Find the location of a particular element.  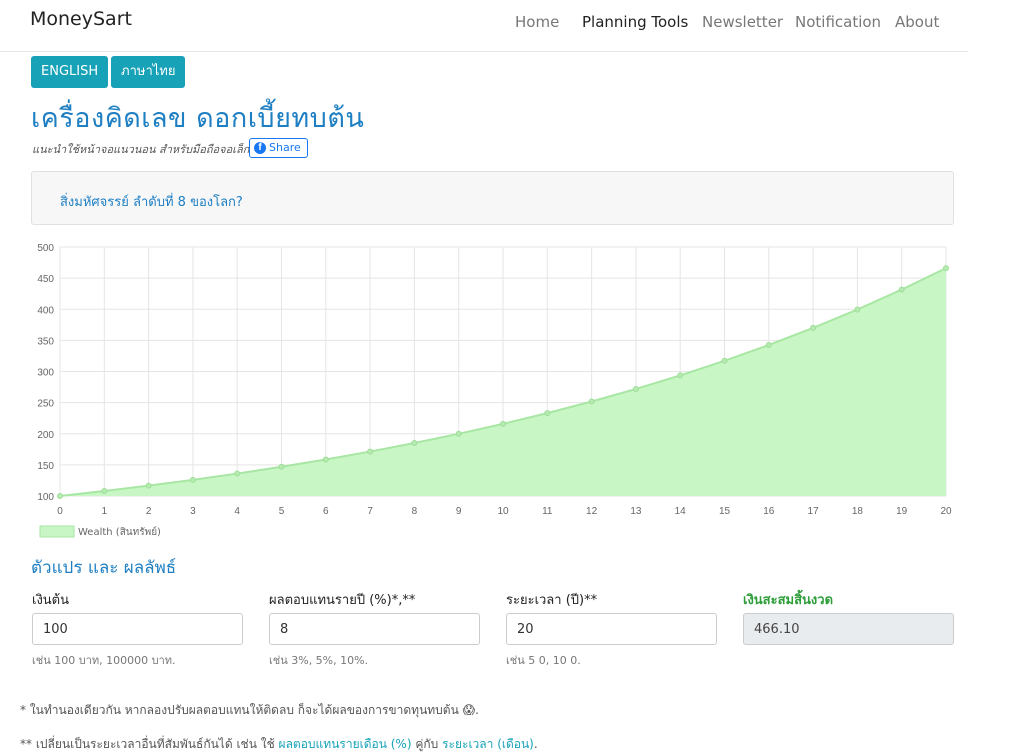

nav-newsletter: Newsletter is located at coordinates (742, 22).